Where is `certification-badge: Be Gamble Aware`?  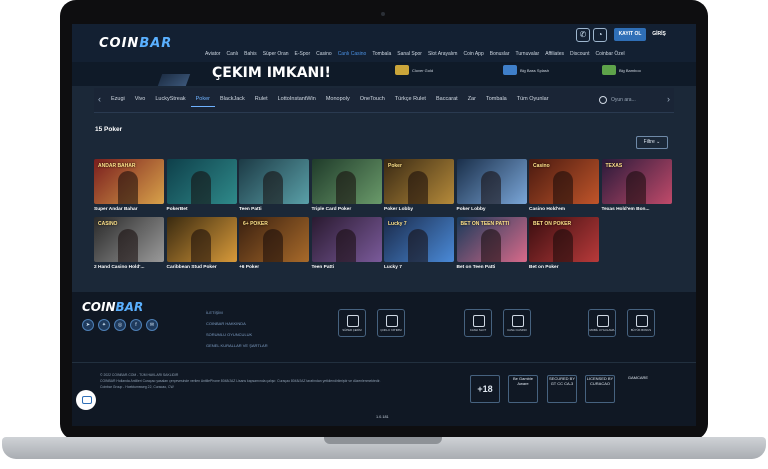 certification-badge: Be Gamble Aware is located at coordinates (523, 389).